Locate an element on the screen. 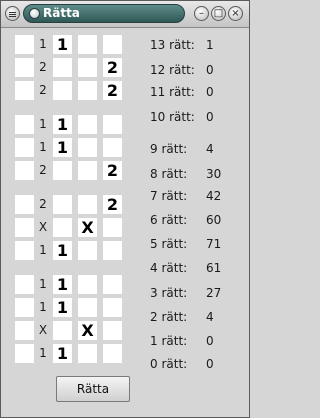 The height and width of the screenshot is (418, 320). maximize-icon: □ is located at coordinates (218, 13).